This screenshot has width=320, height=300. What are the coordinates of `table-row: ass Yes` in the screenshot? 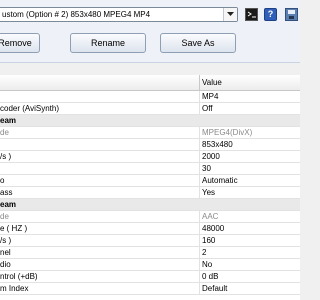 It's located at (150, 193).